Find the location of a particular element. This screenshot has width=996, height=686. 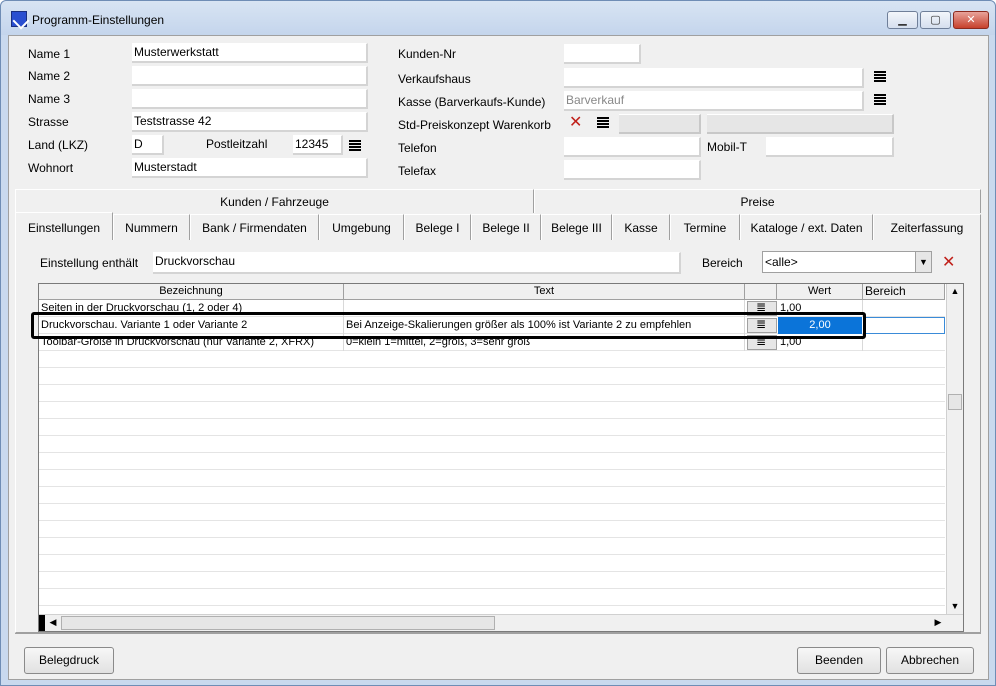

kasse-list-icon is located at coordinates (880, 100).